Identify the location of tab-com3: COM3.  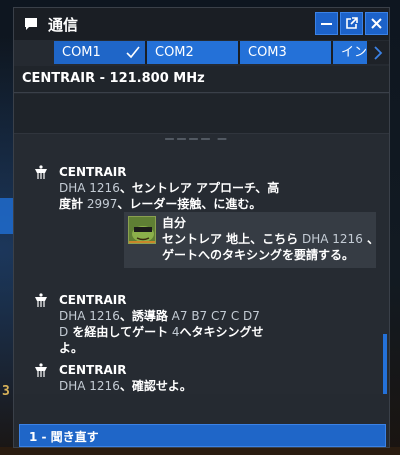
(286, 52).